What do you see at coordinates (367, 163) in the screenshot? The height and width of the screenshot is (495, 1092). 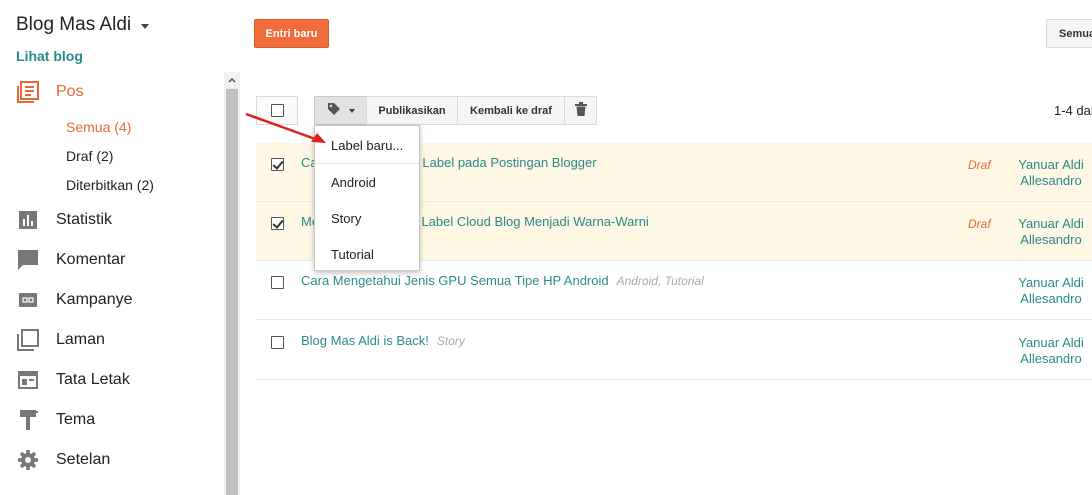 I see `menu-divider` at bounding box center [367, 163].